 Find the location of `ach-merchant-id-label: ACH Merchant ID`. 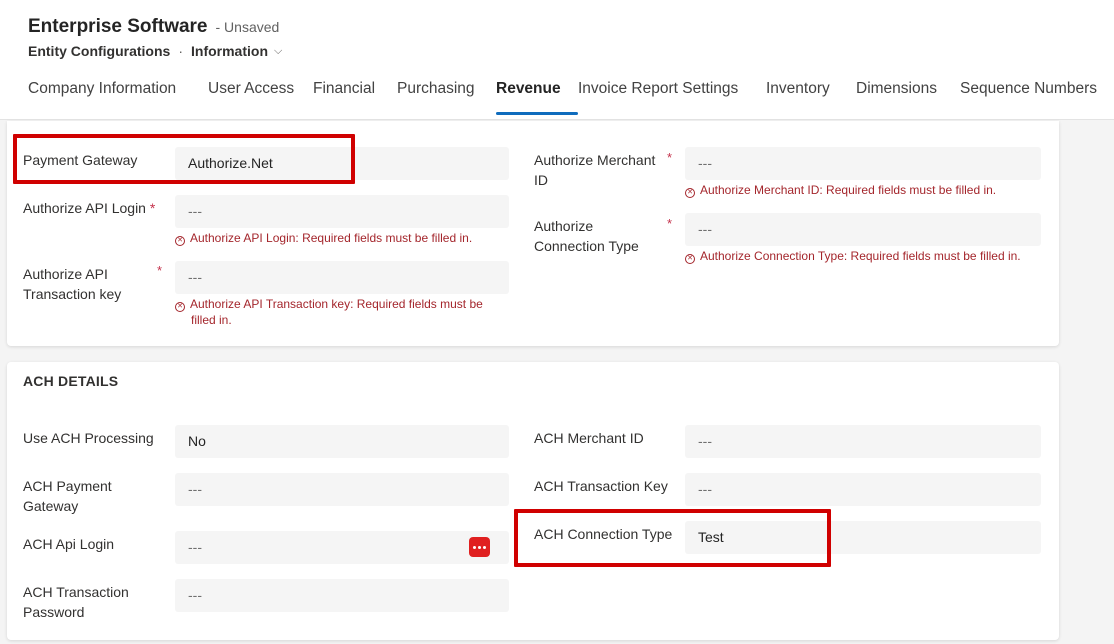

ach-merchant-id-label: ACH Merchant ID is located at coordinates (589, 438).